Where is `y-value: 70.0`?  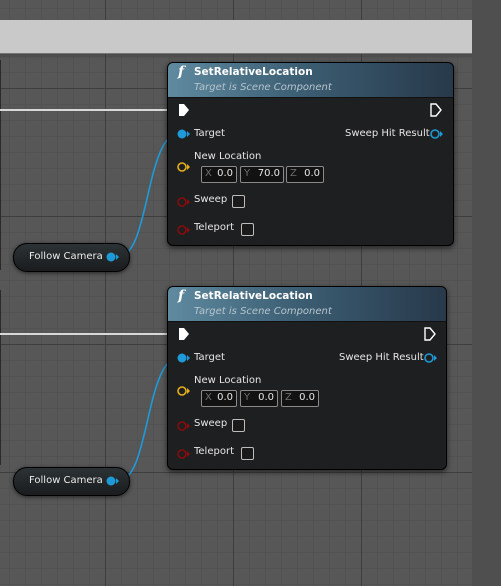 y-value: 70.0 is located at coordinates (268, 173).